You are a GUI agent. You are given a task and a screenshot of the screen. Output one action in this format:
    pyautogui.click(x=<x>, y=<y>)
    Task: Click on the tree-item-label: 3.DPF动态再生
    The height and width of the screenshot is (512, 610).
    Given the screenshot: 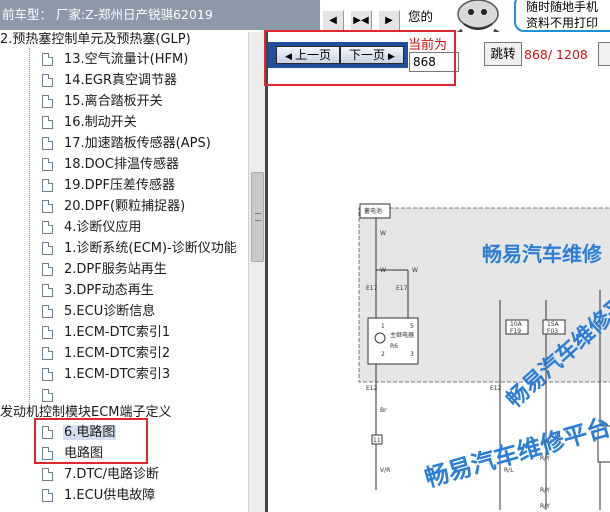 What is the action you would take?
    pyautogui.click(x=109, y=290)
    